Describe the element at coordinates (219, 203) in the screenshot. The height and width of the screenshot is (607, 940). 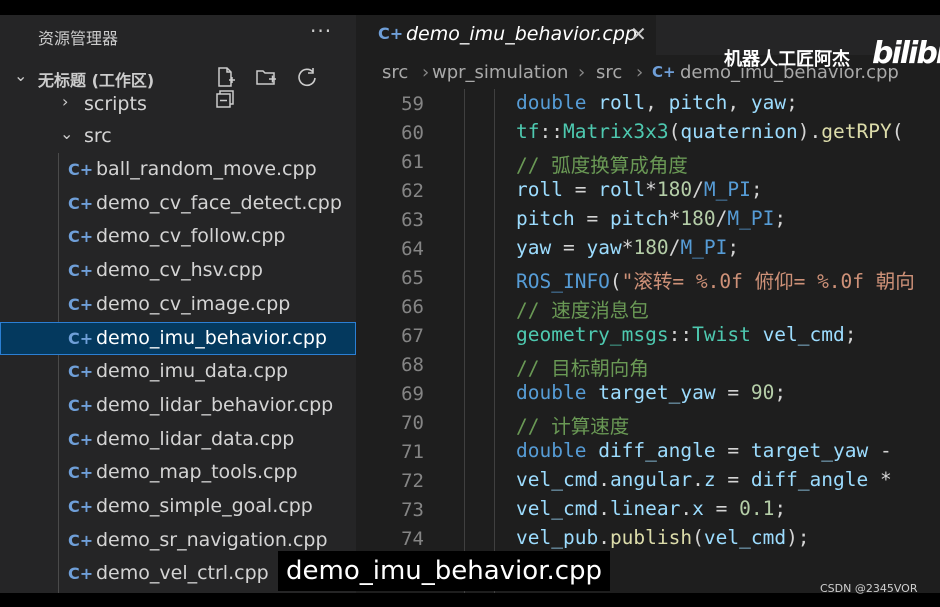
I see `file-label: demo_cv_face_detect.cpp` at that location.